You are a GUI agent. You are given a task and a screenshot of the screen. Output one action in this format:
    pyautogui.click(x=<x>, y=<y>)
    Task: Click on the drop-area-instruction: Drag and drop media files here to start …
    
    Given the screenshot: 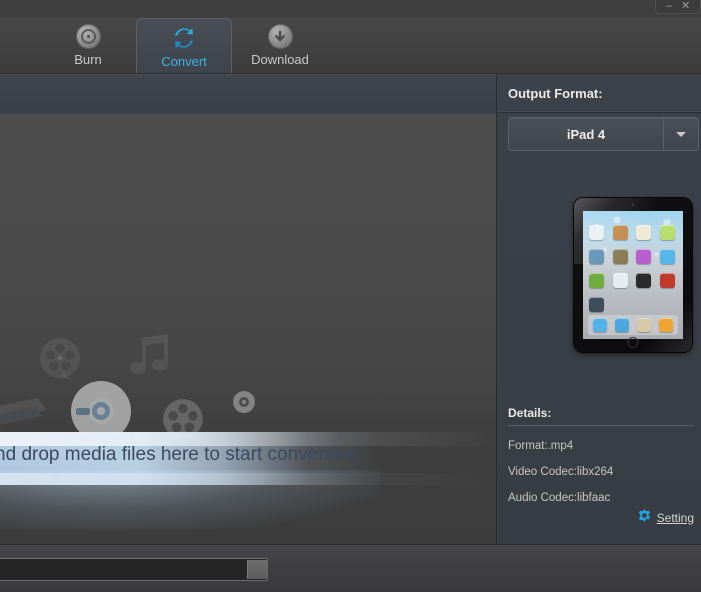 What is the action you would take?
    pyautogui.click(x=180, y=454)
    